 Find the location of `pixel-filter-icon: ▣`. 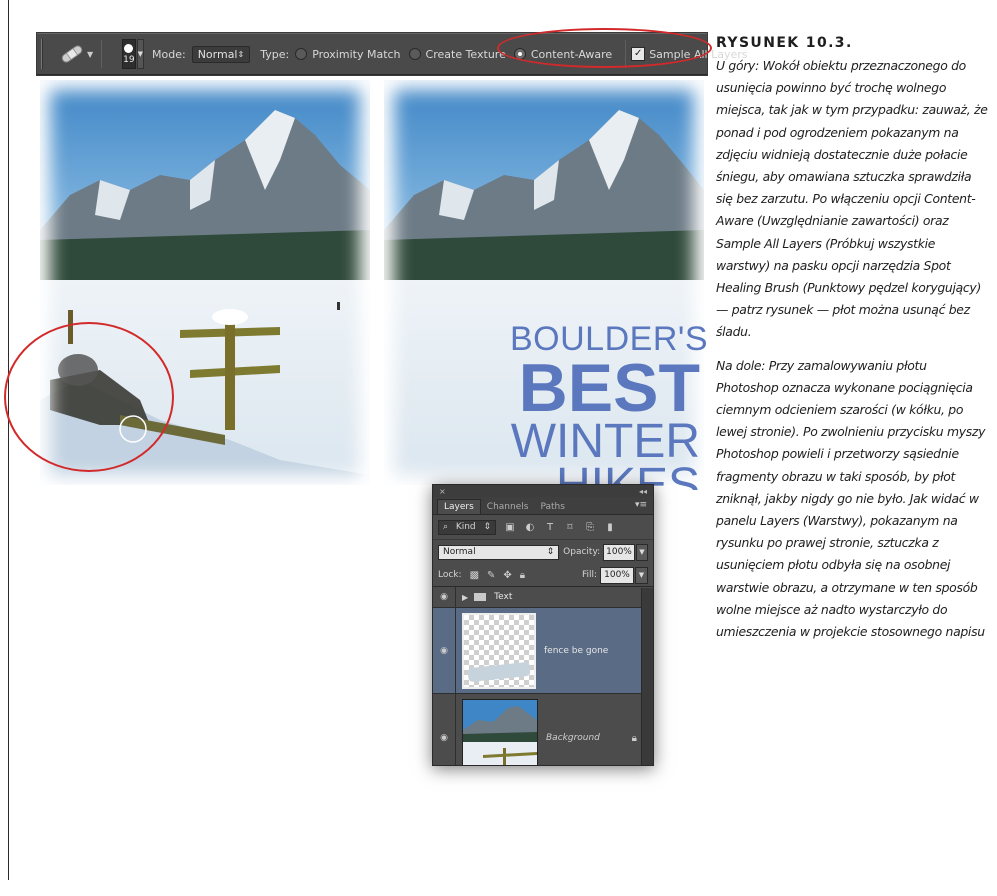

pixel-filter-icon: ▣ is located at coordinates (510, 527).